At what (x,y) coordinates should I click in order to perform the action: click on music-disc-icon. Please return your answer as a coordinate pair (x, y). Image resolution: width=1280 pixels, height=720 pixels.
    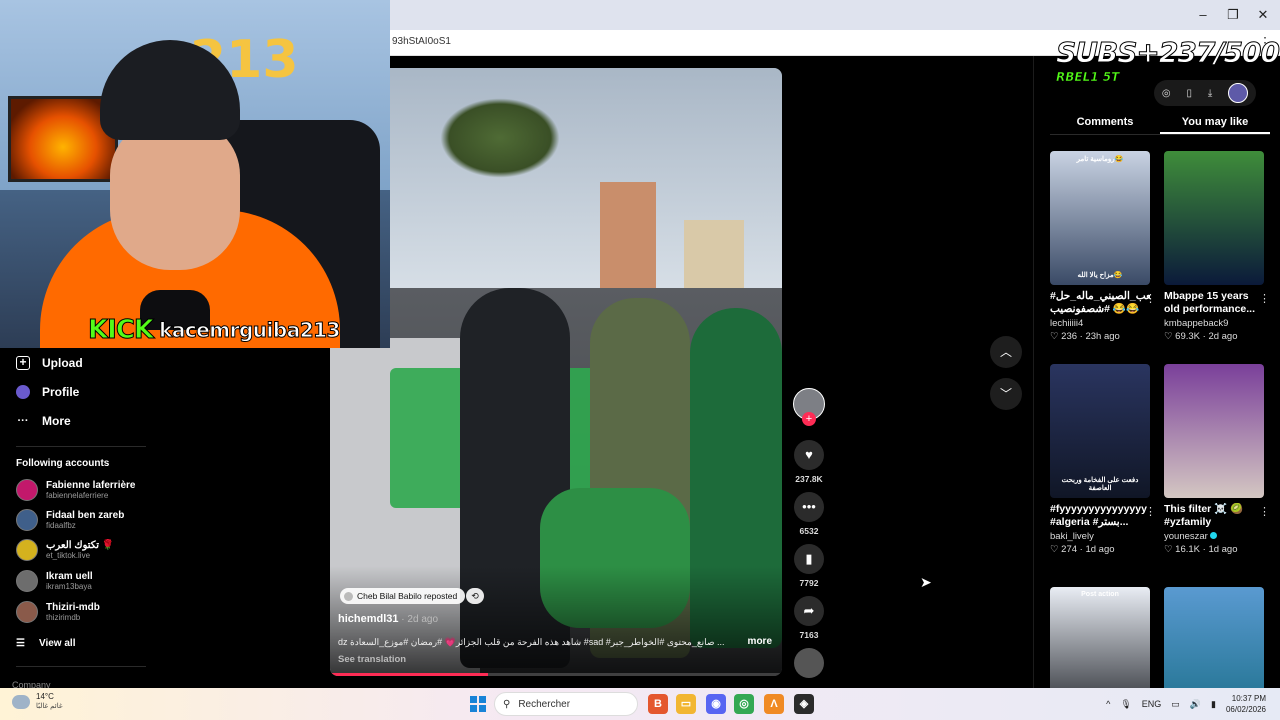
    Looking at the image, I should click on (809, 663).